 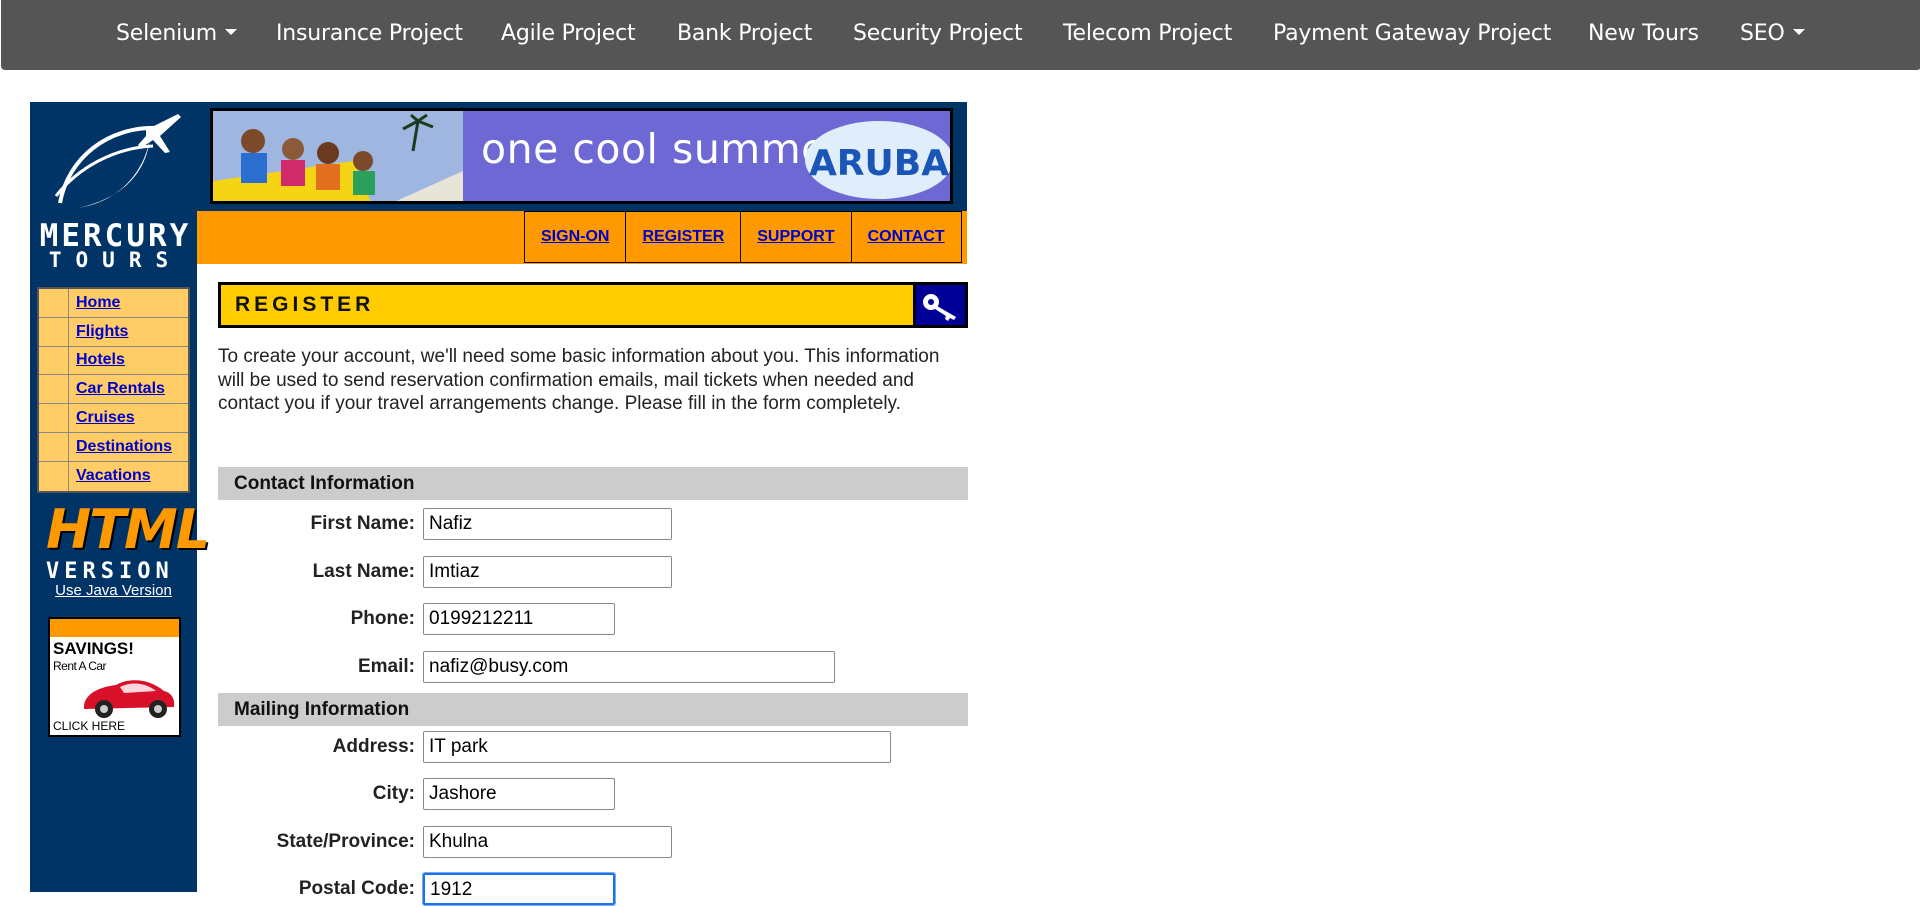 What do you see at coordinates (593, 305) in the screenshot?
I see `register-header: REGISTER` at bounding box center [593, 305].